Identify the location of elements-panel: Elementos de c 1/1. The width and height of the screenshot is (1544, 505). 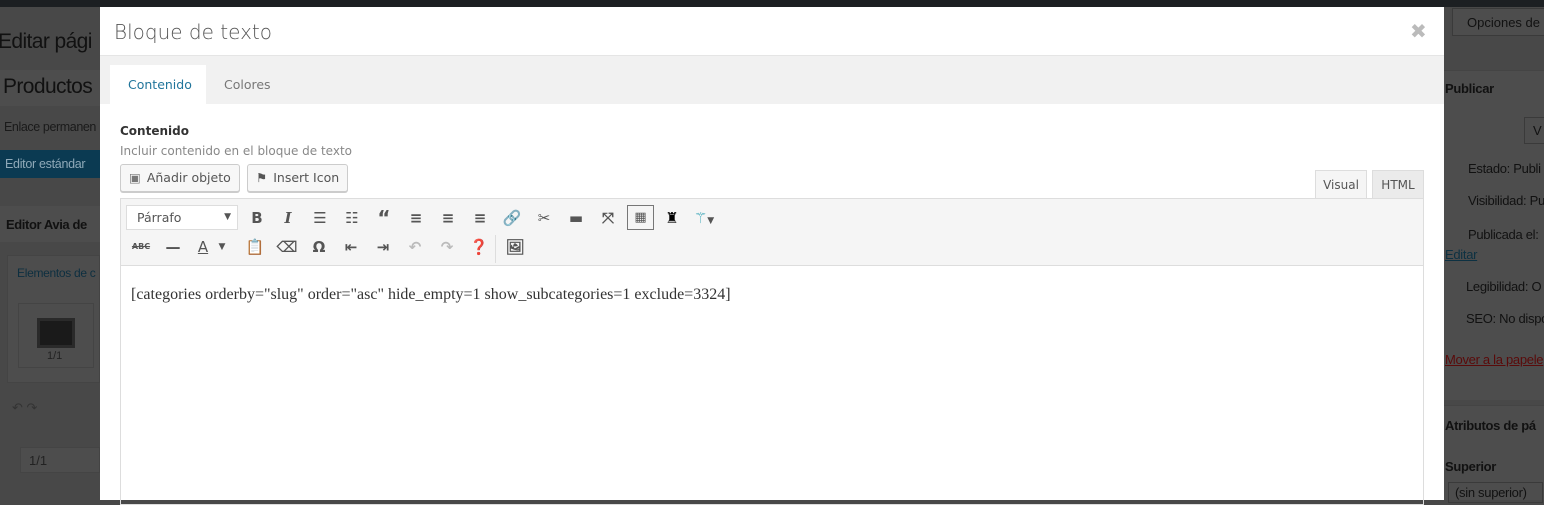
(53, 319).